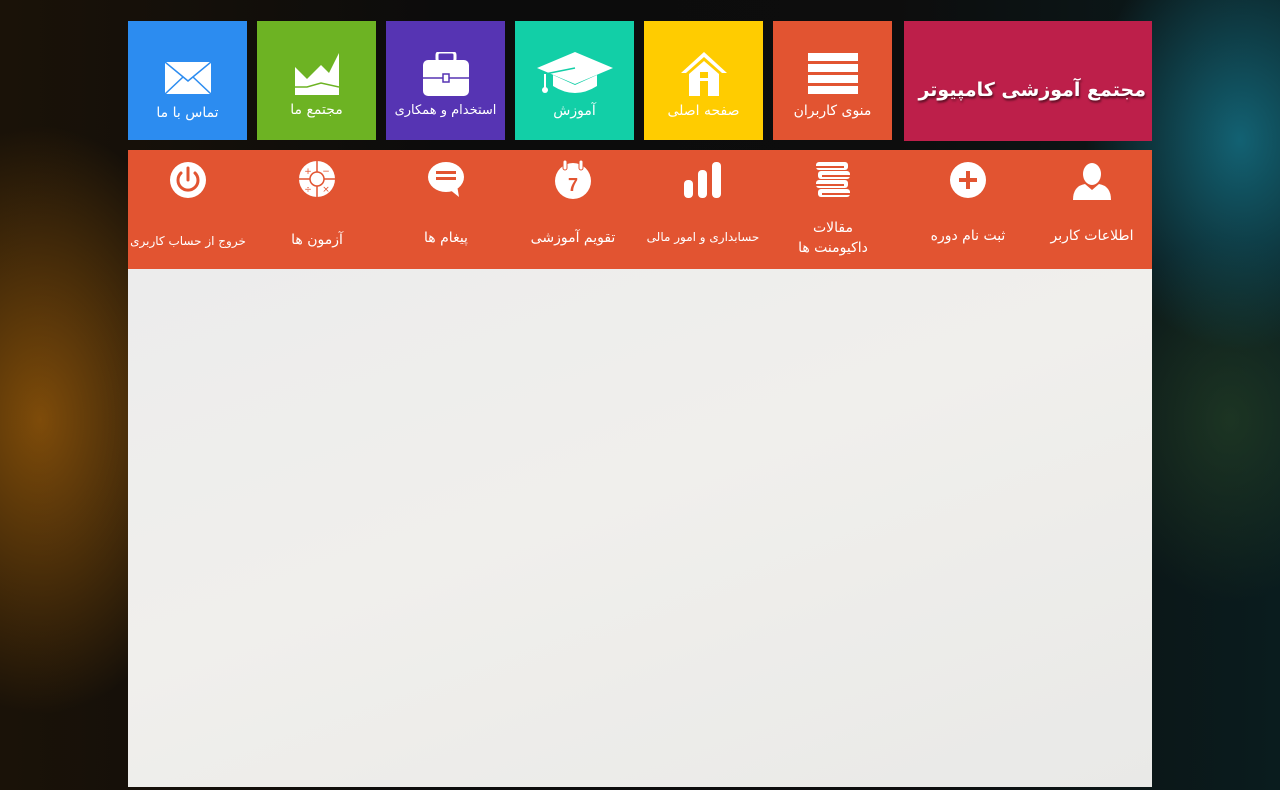 The width and height of the screenshot is (1280, 790). I want to click on tile-label: صفحه اصلی, so click(703, 111).